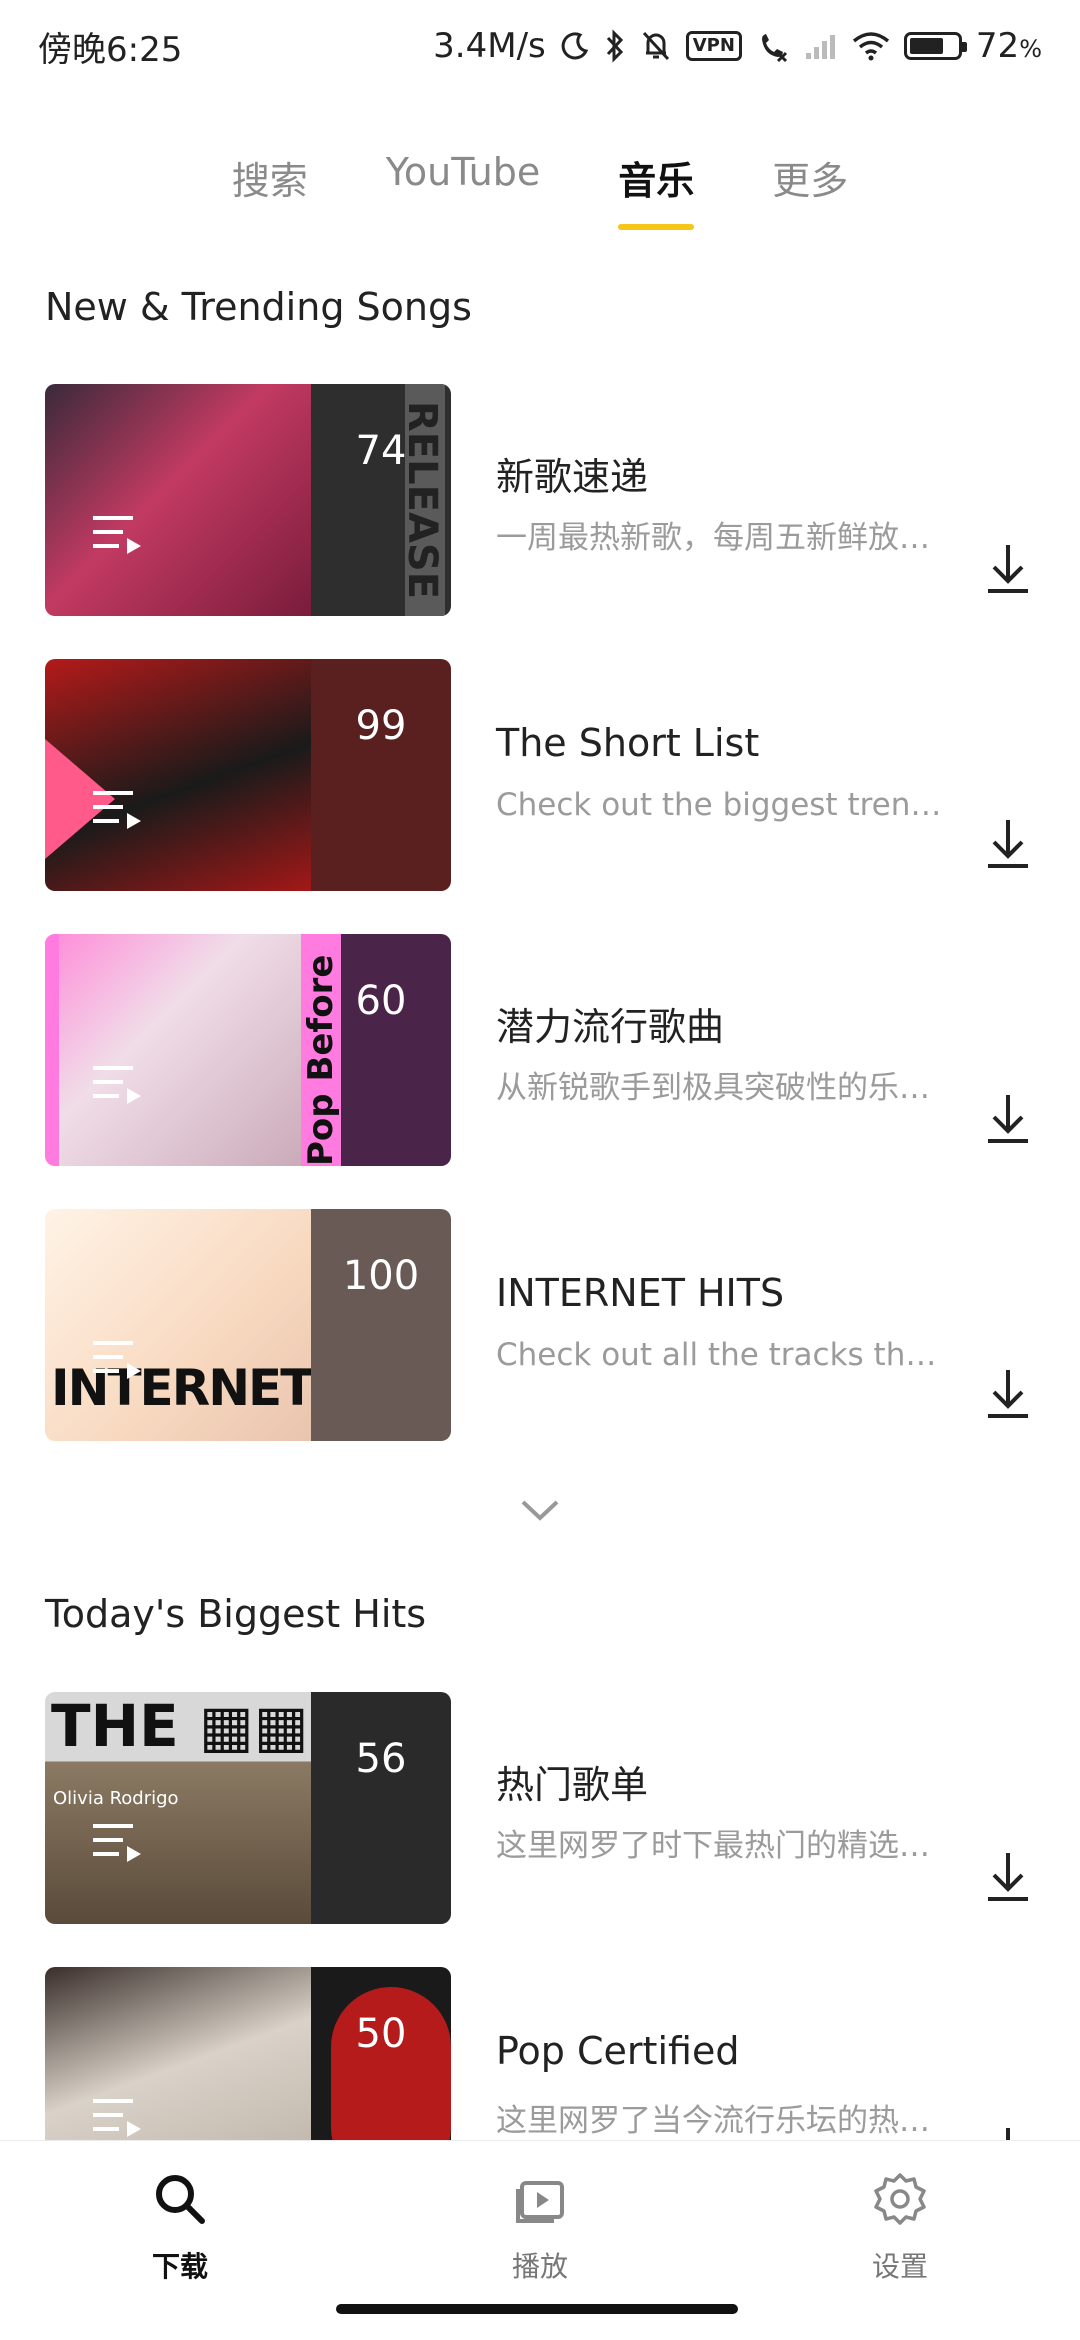  I want to click on vpn-badge: VPN, so click(713, 46).